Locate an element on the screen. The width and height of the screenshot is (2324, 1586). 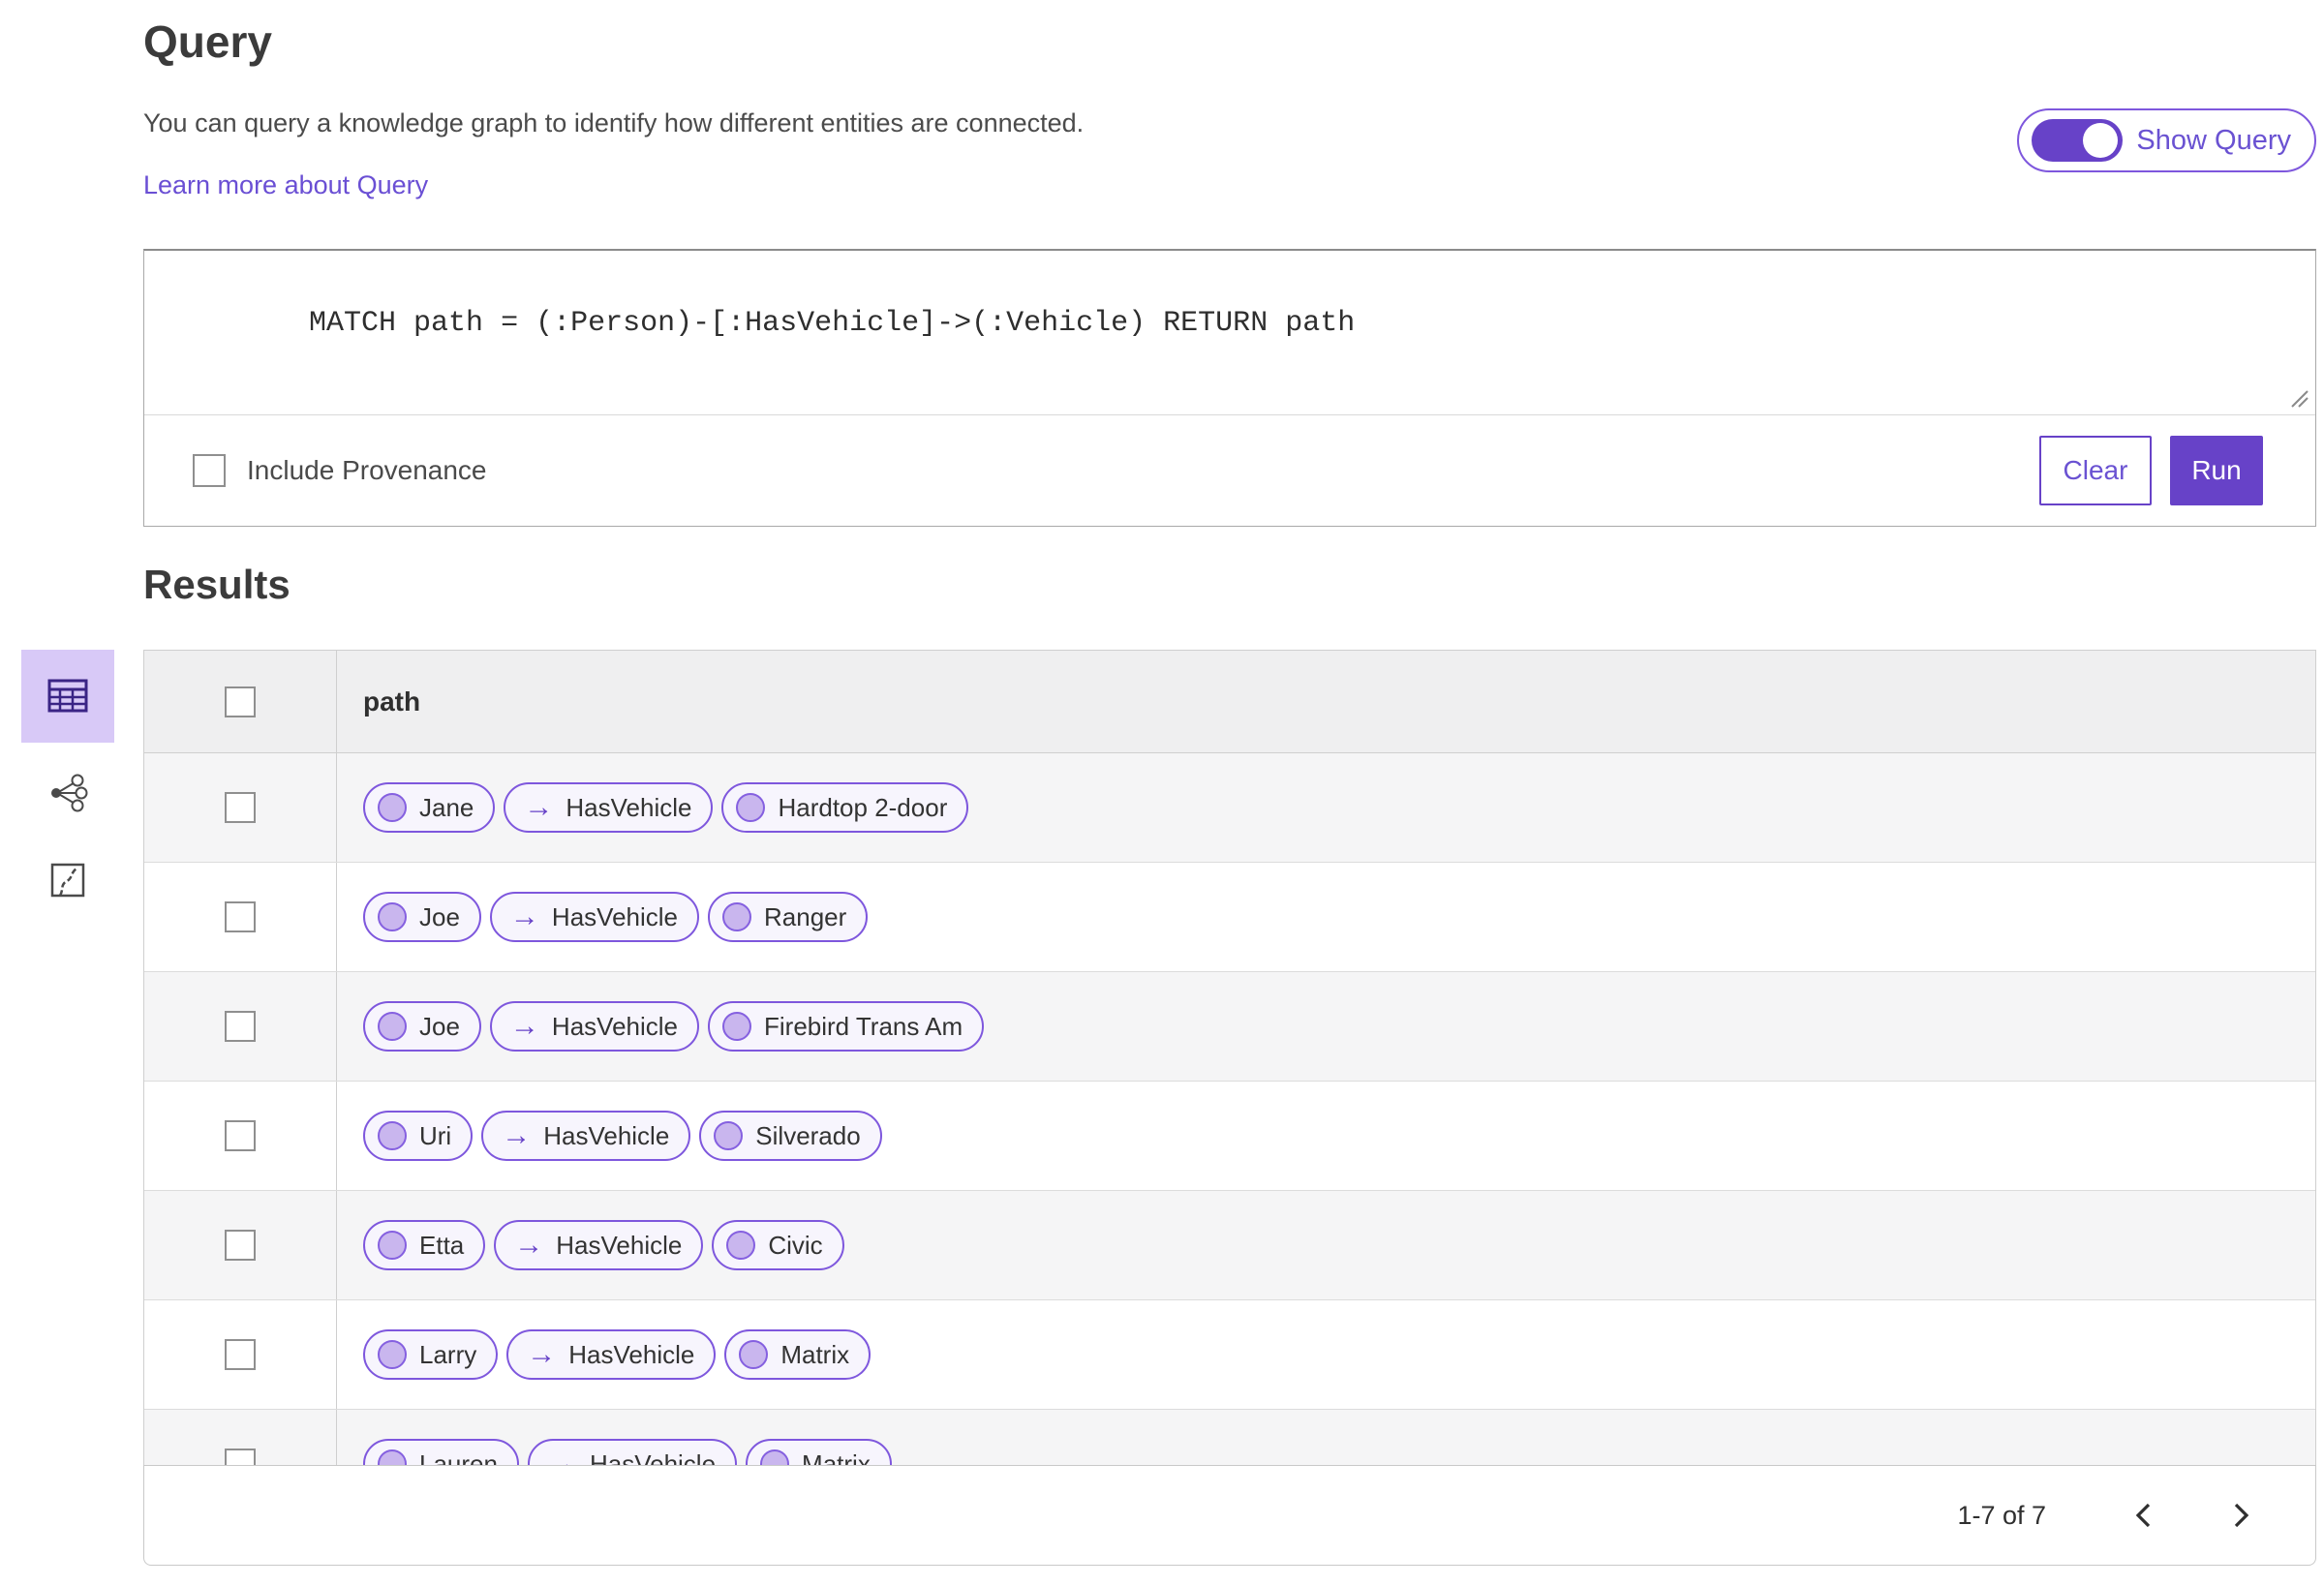
show-query-label: Show Query is located at coordinates (2214, 140).